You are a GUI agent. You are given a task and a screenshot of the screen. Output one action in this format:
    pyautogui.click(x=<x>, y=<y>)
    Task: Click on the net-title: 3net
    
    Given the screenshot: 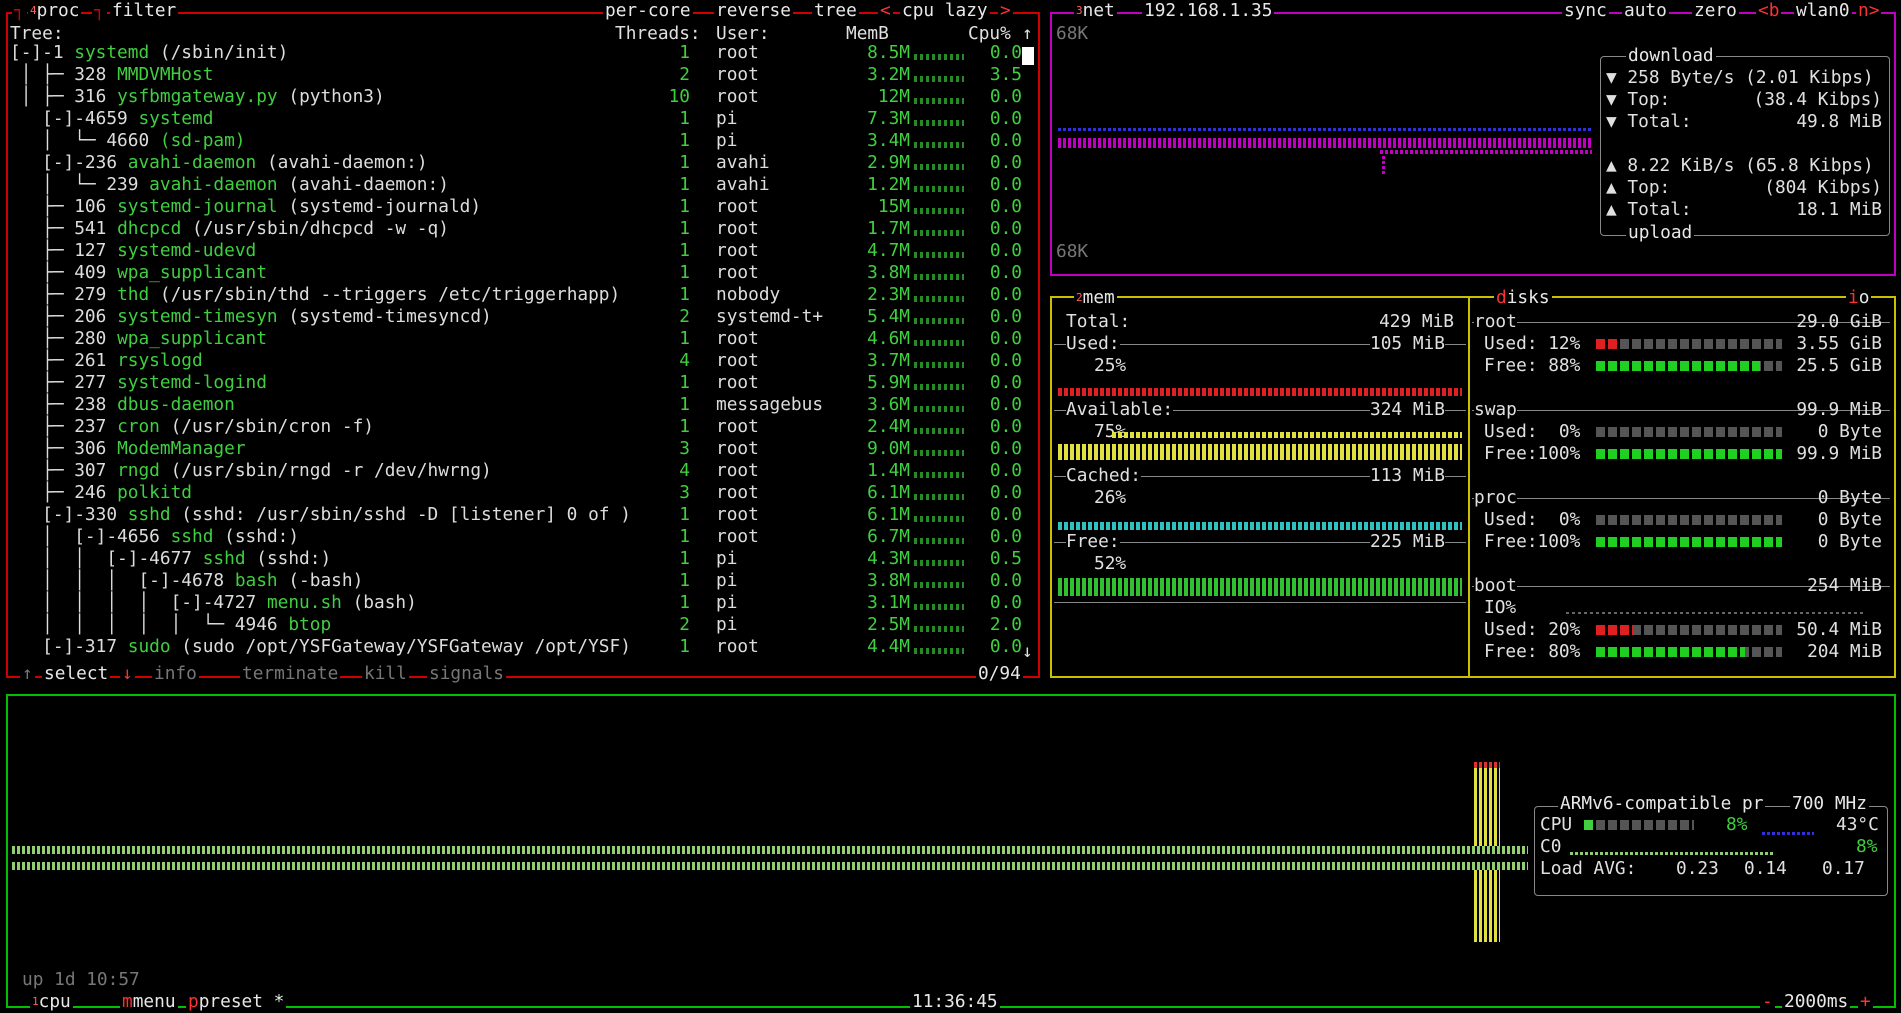 What is the action you would take?
    pyautogui.click(x=1095, y=11)
    